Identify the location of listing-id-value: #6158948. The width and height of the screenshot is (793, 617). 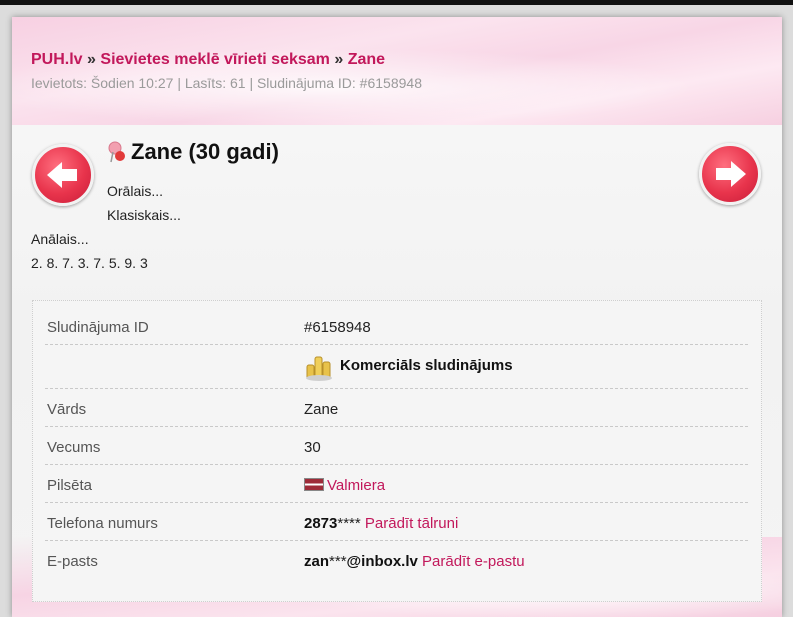
(337, 327).